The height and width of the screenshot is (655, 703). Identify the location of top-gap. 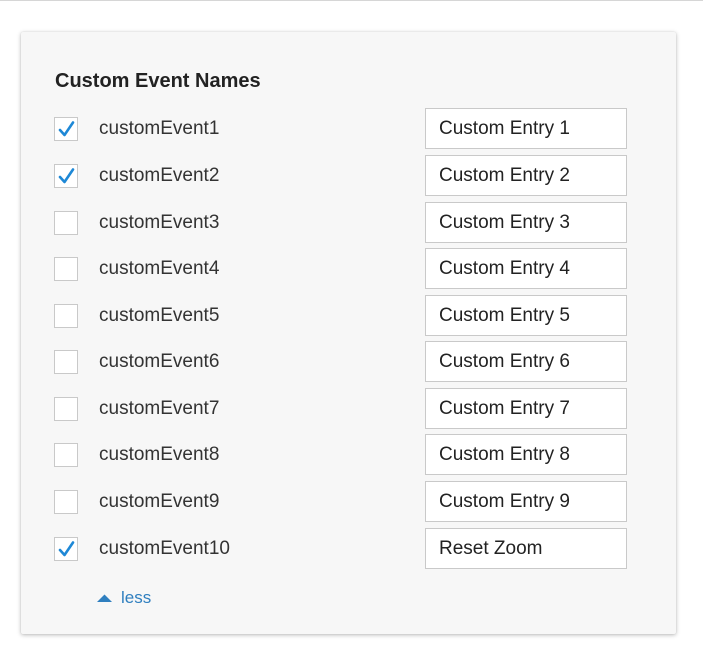
(351, 7).